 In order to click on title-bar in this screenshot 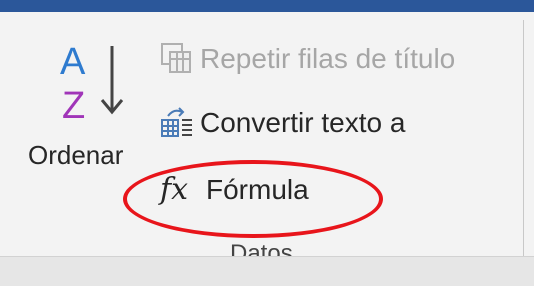, I will do `click(267, 6)`.